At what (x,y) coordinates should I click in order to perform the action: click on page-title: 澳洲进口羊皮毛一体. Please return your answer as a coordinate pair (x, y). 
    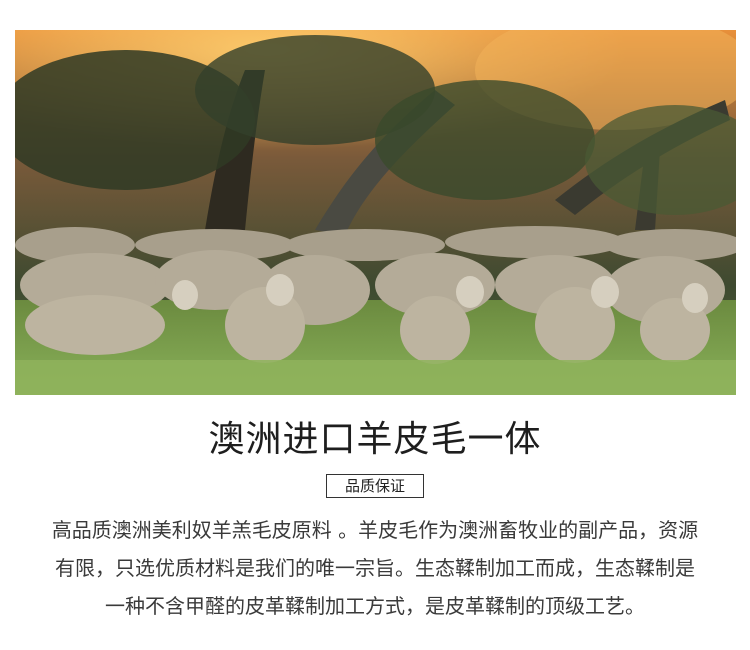
    Looking at the image, I should click on (375, 439).